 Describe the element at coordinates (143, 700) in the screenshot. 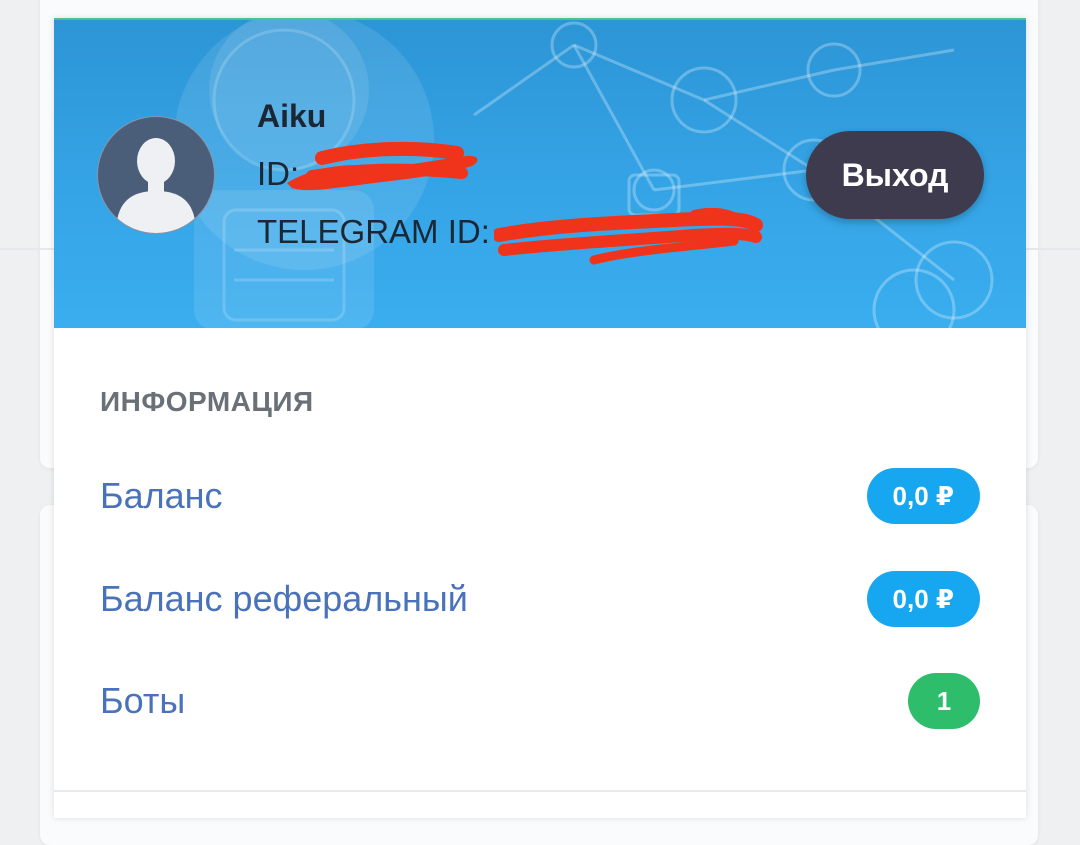

I see `bots-label: Боты` at that location.